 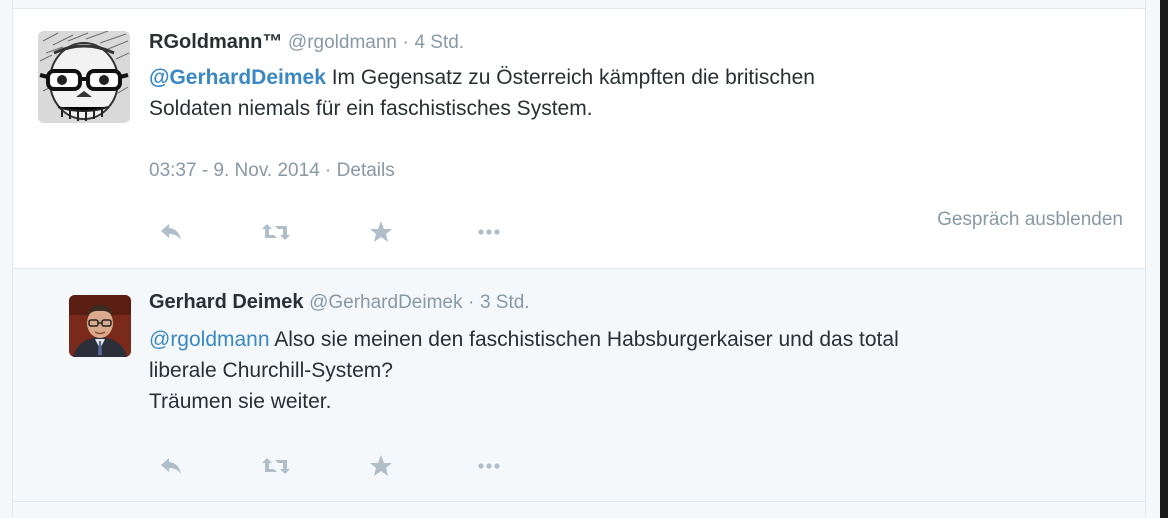 I want to click on tweet-meta: 03:37 - 9. Nov. 2014 · Details, so click(x=272, y=171).